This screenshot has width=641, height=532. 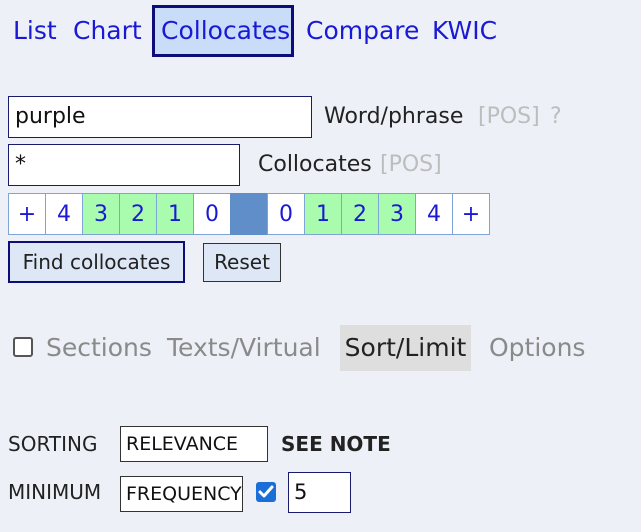 I want to click on collocates-label: Collocates, so click(x=315, y=164).